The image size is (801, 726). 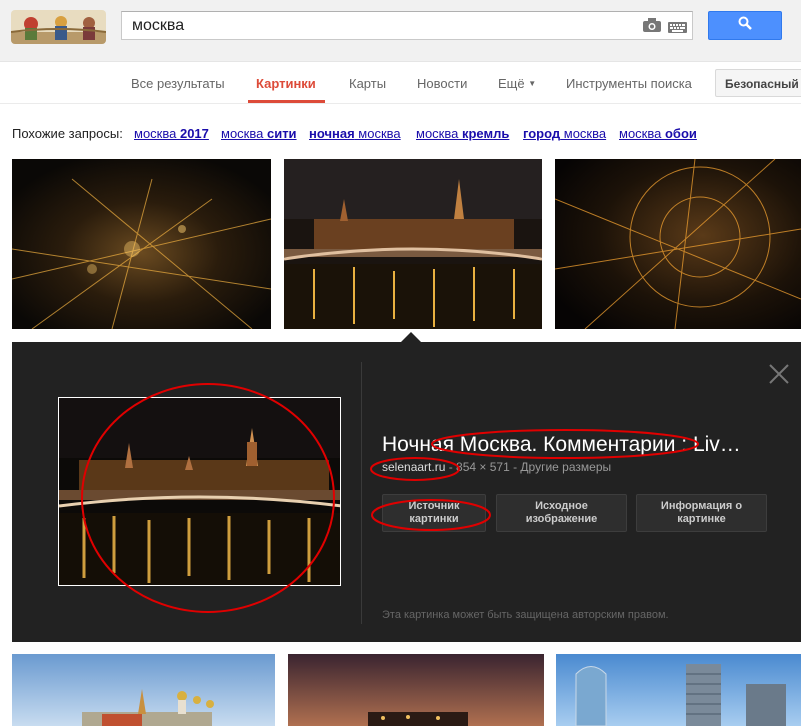 I want to click on related-link: ночная москва, so click(x=355, y=133).